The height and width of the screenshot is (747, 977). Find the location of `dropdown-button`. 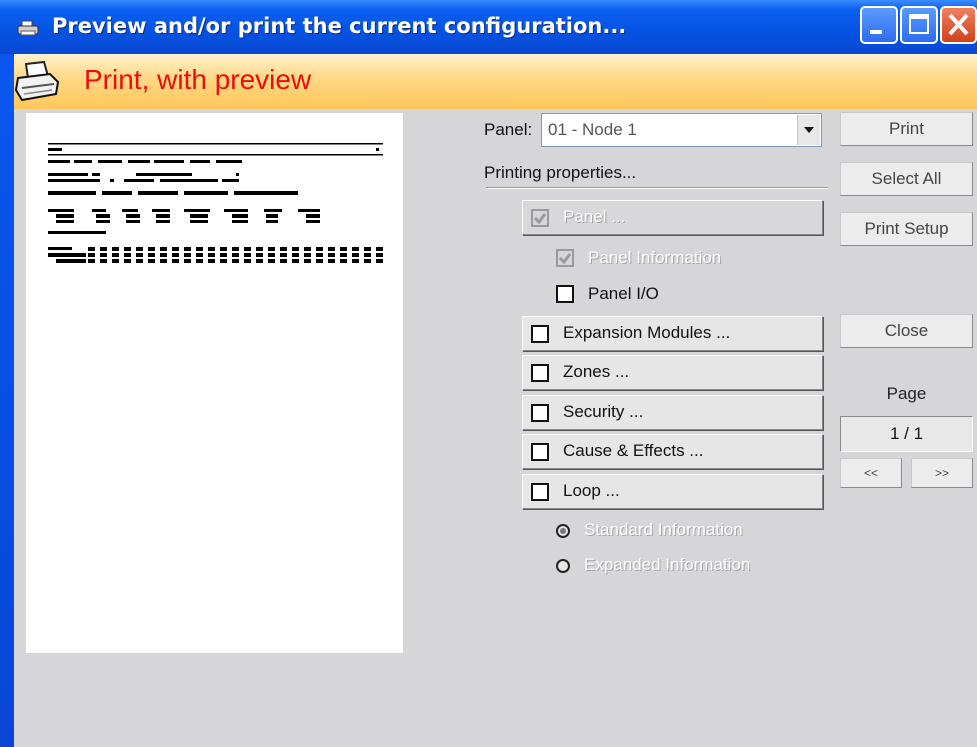

dropdown-button is located at coordinates (808, 130).